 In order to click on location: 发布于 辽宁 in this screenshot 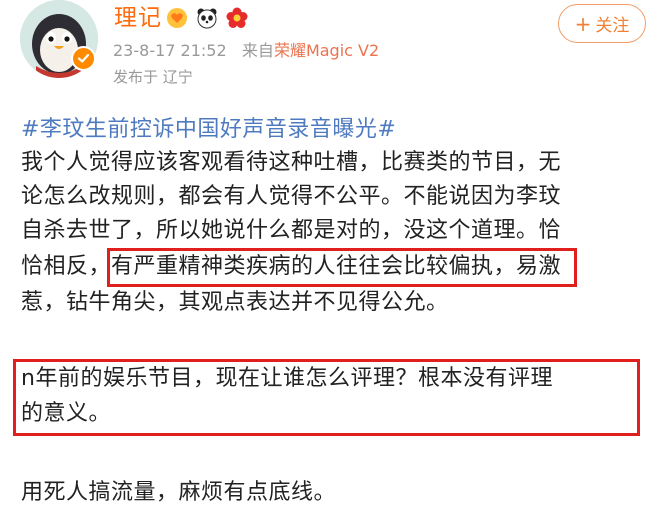, I will do `click(153, 77)`.